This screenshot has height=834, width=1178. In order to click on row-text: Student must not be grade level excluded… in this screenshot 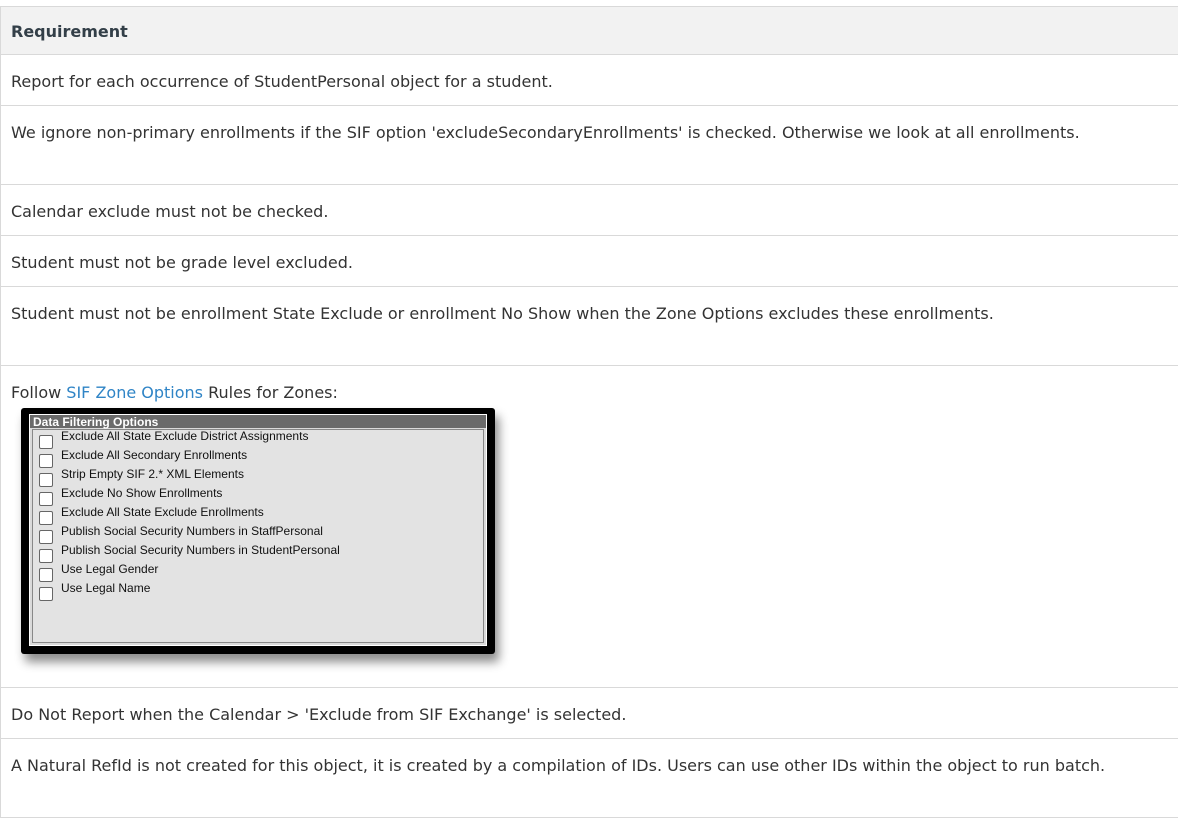, I will do `click(182, 262)`.